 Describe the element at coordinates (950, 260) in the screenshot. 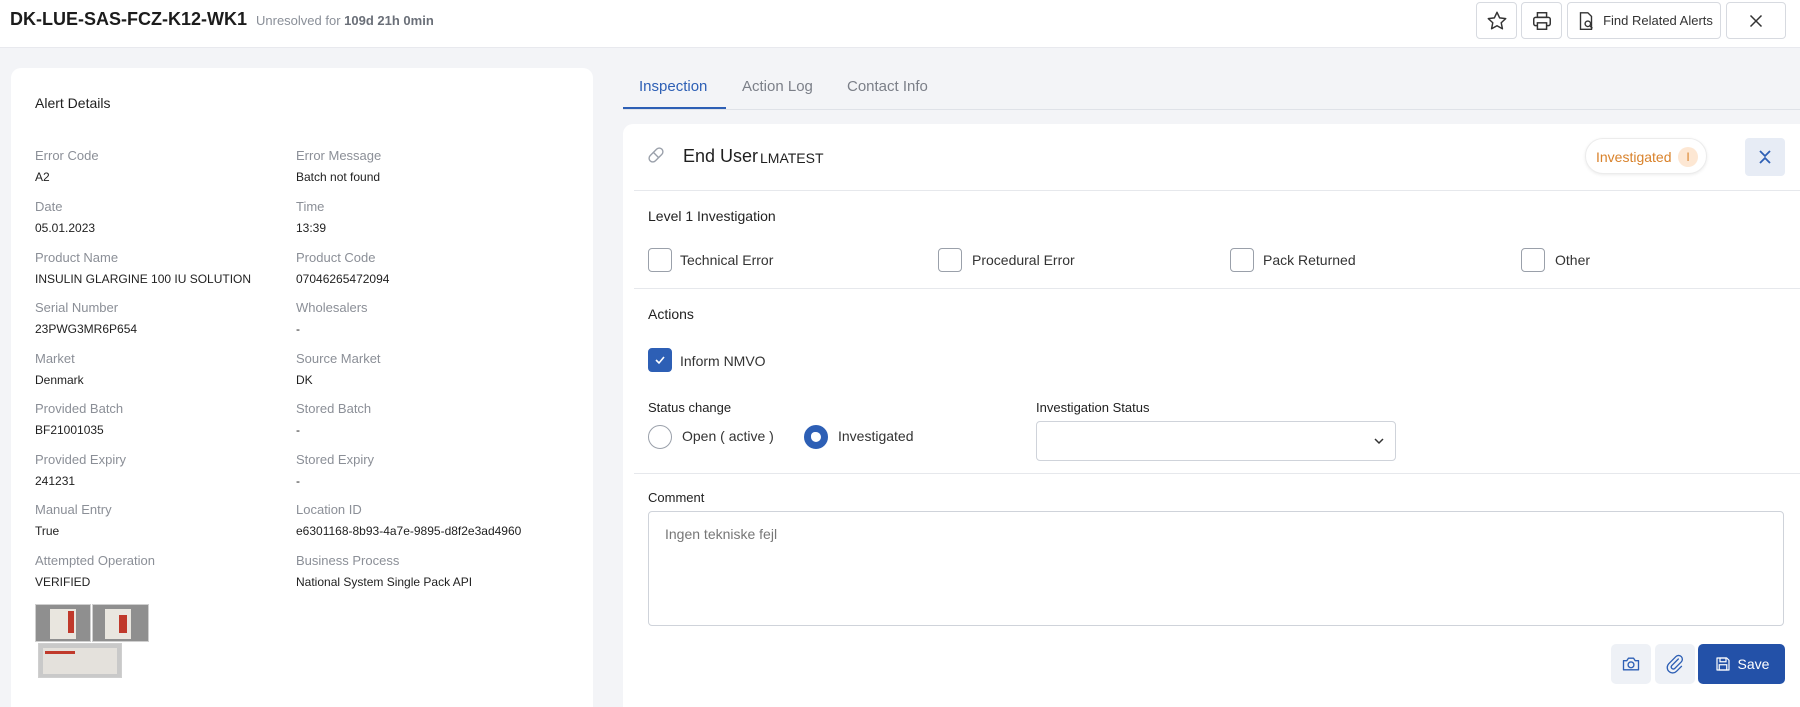

I see `procedural-error-checkbox` at that location.